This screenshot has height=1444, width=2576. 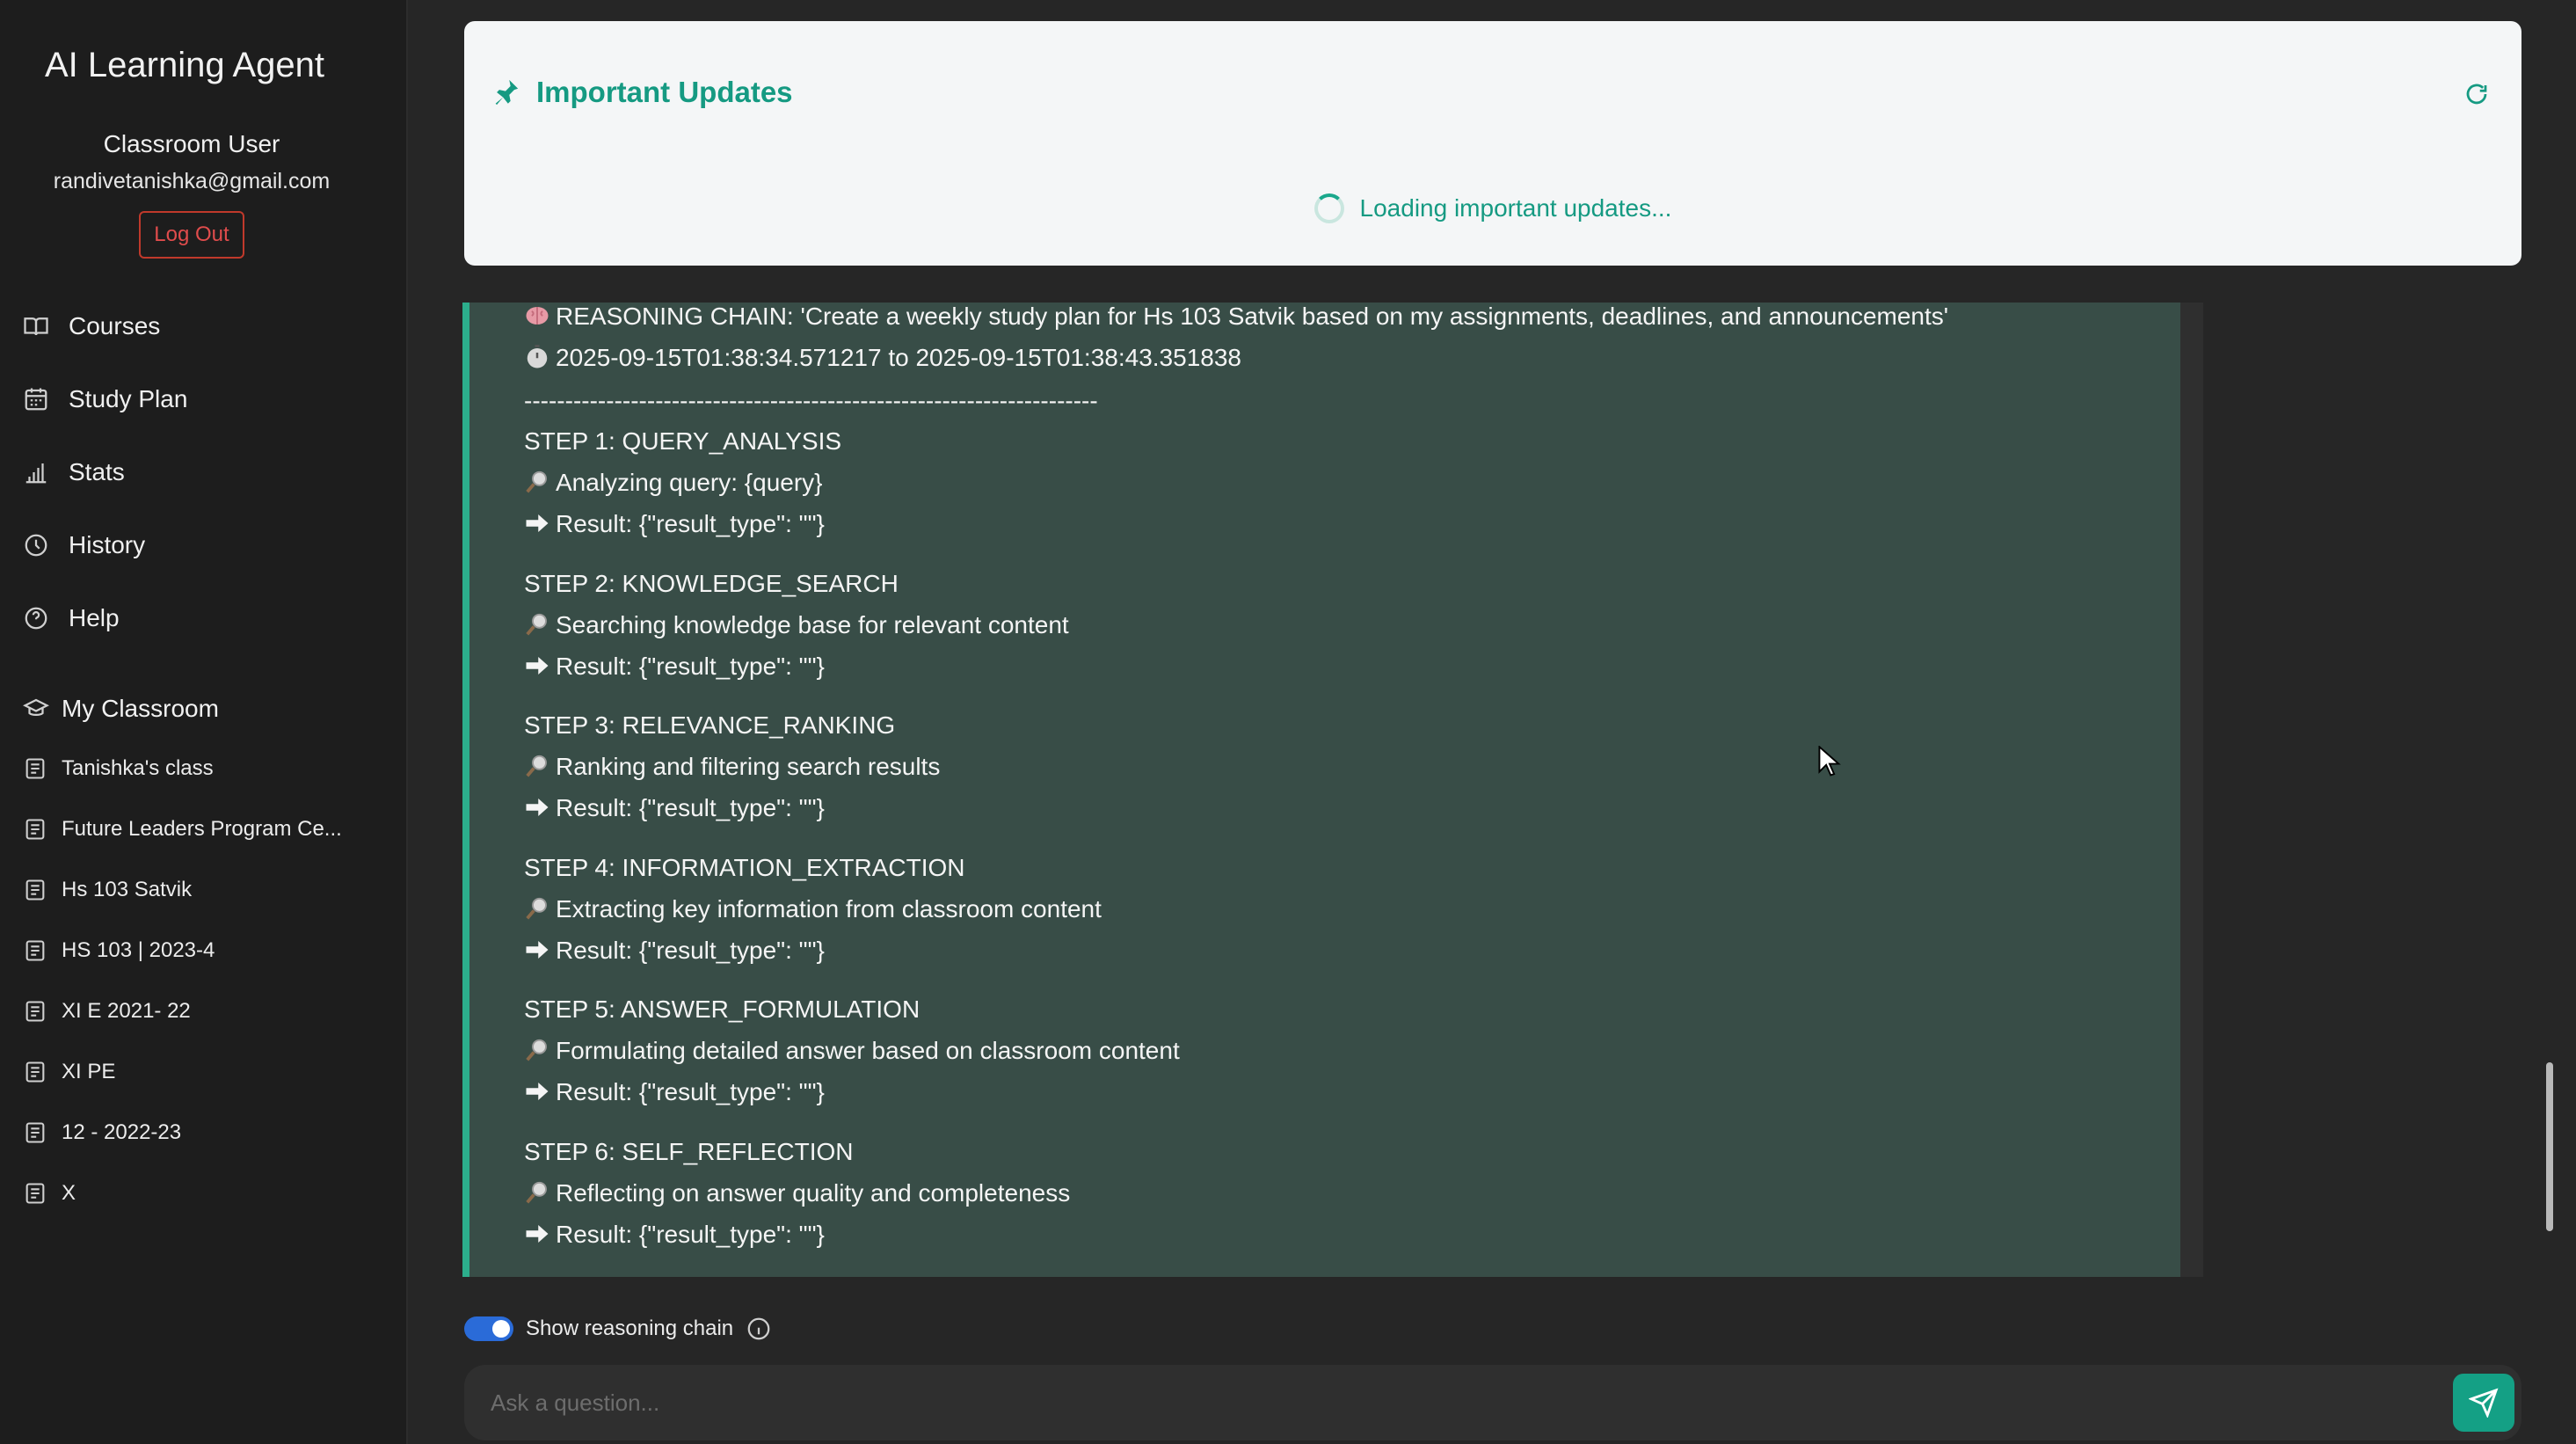 I want to click on nav-label: Courses, so click(x=115, y=325).